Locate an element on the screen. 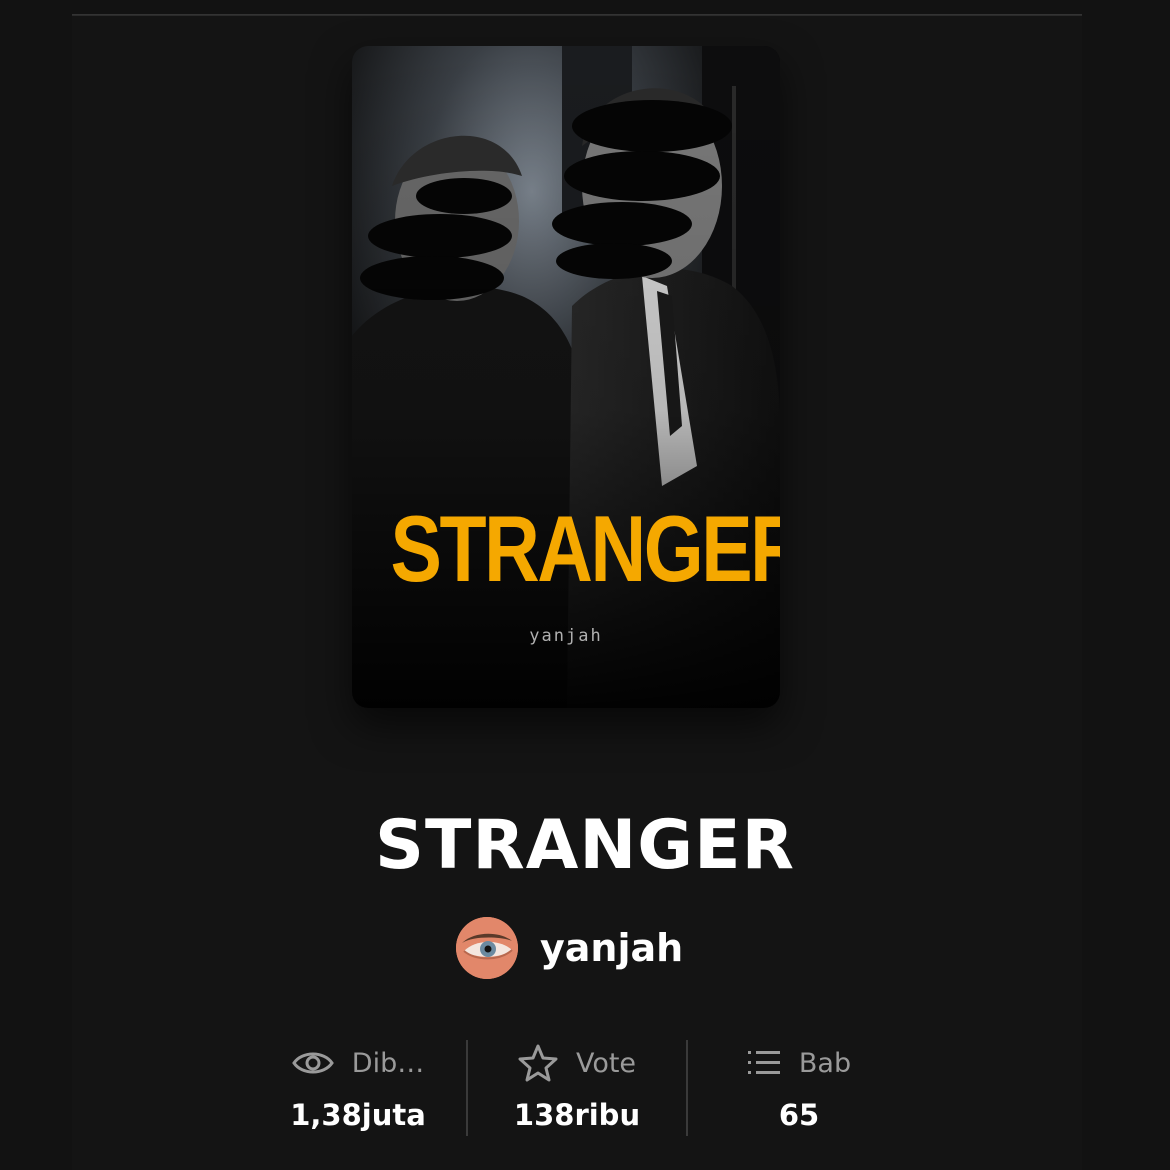 The width and height of the screenshot is (1170, 1170). stat-votes-value: 138ribu is located at coordinates (577, 1115).